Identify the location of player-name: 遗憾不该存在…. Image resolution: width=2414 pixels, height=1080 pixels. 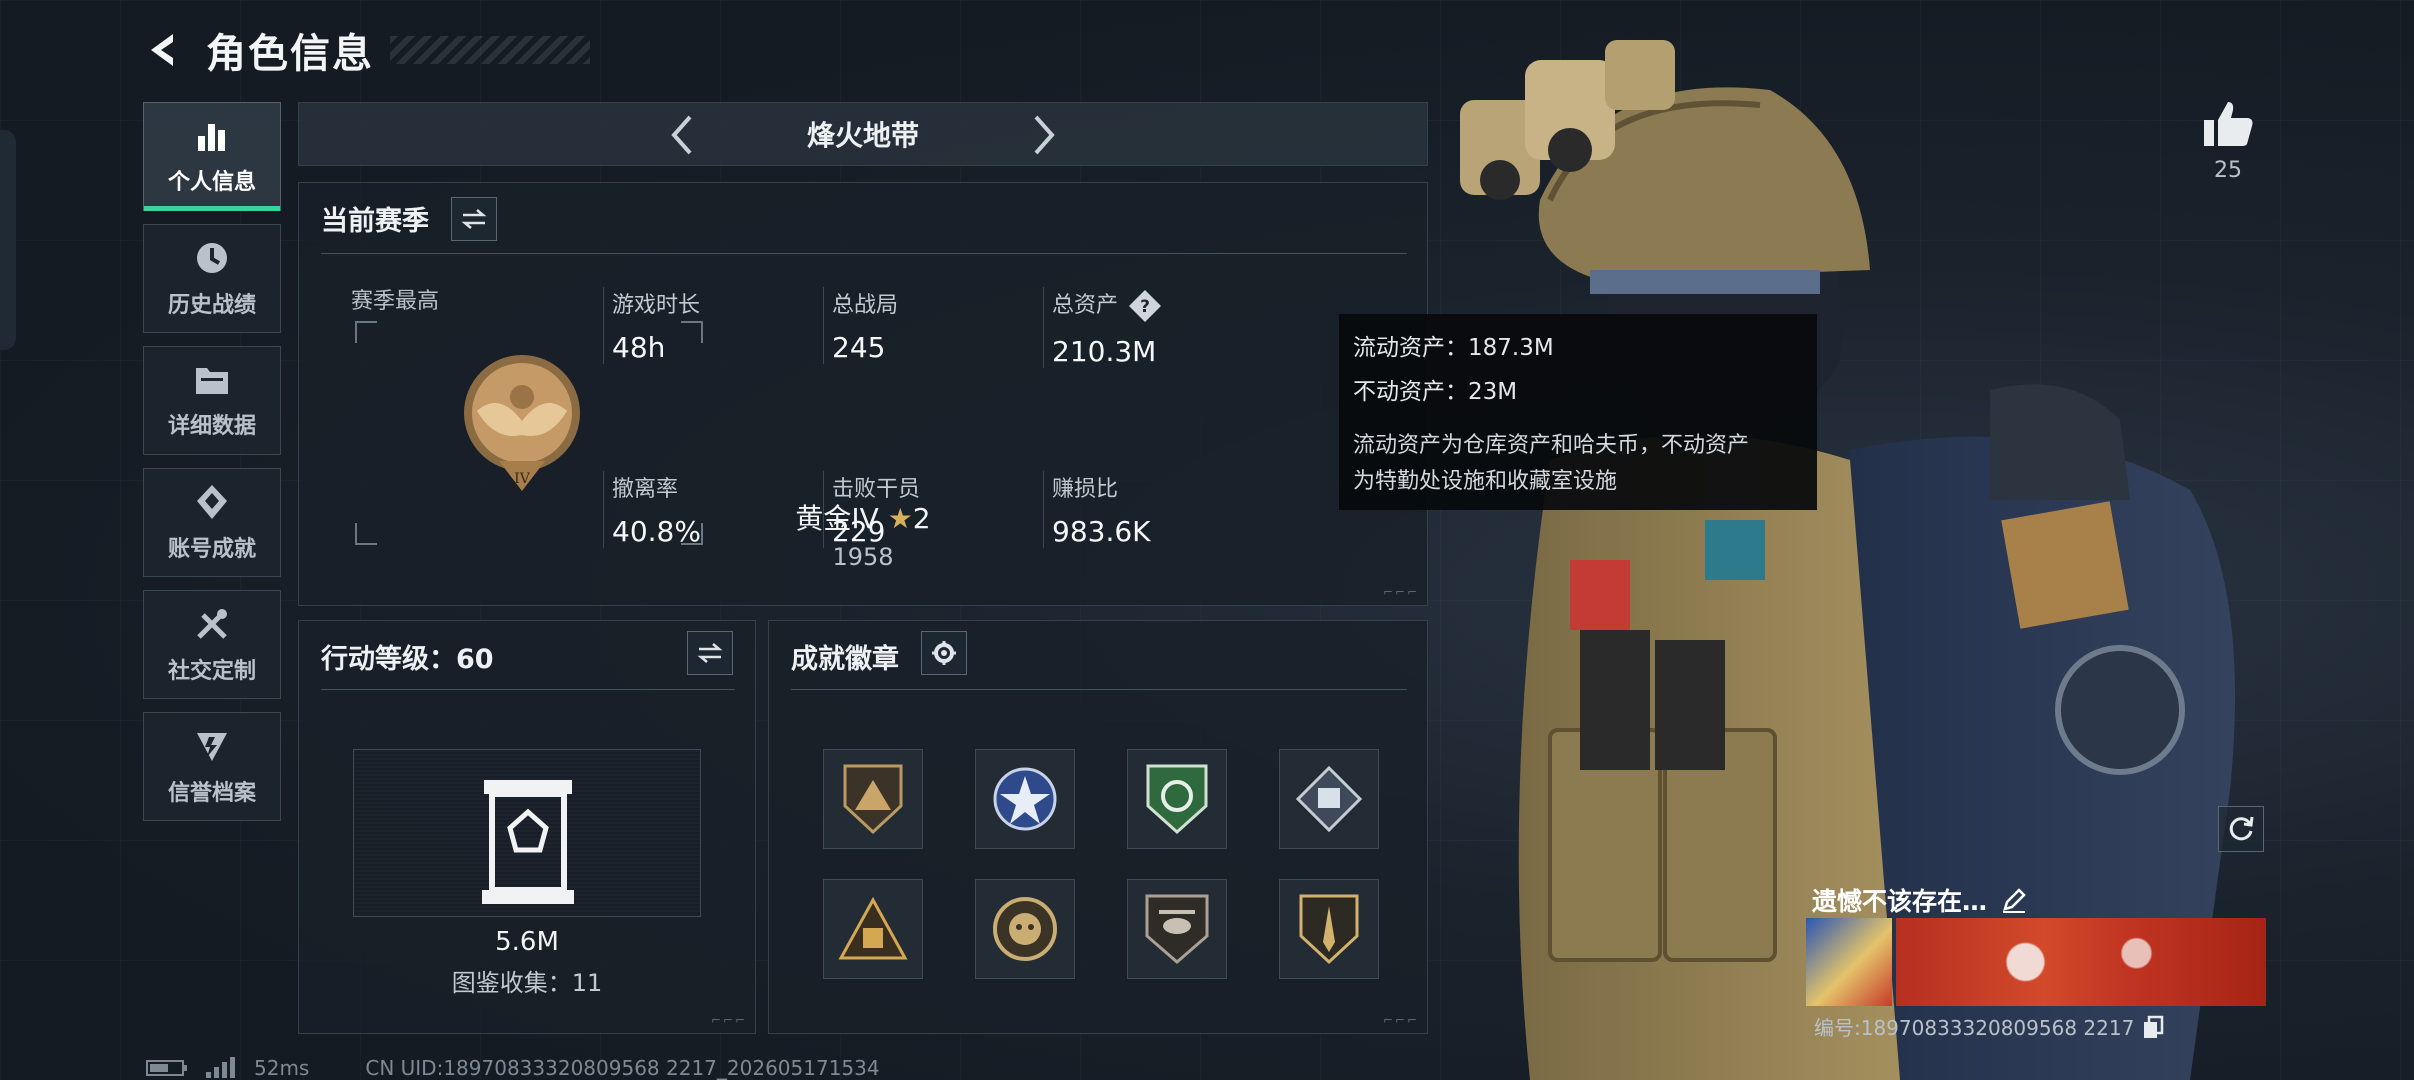
(1919, 900).